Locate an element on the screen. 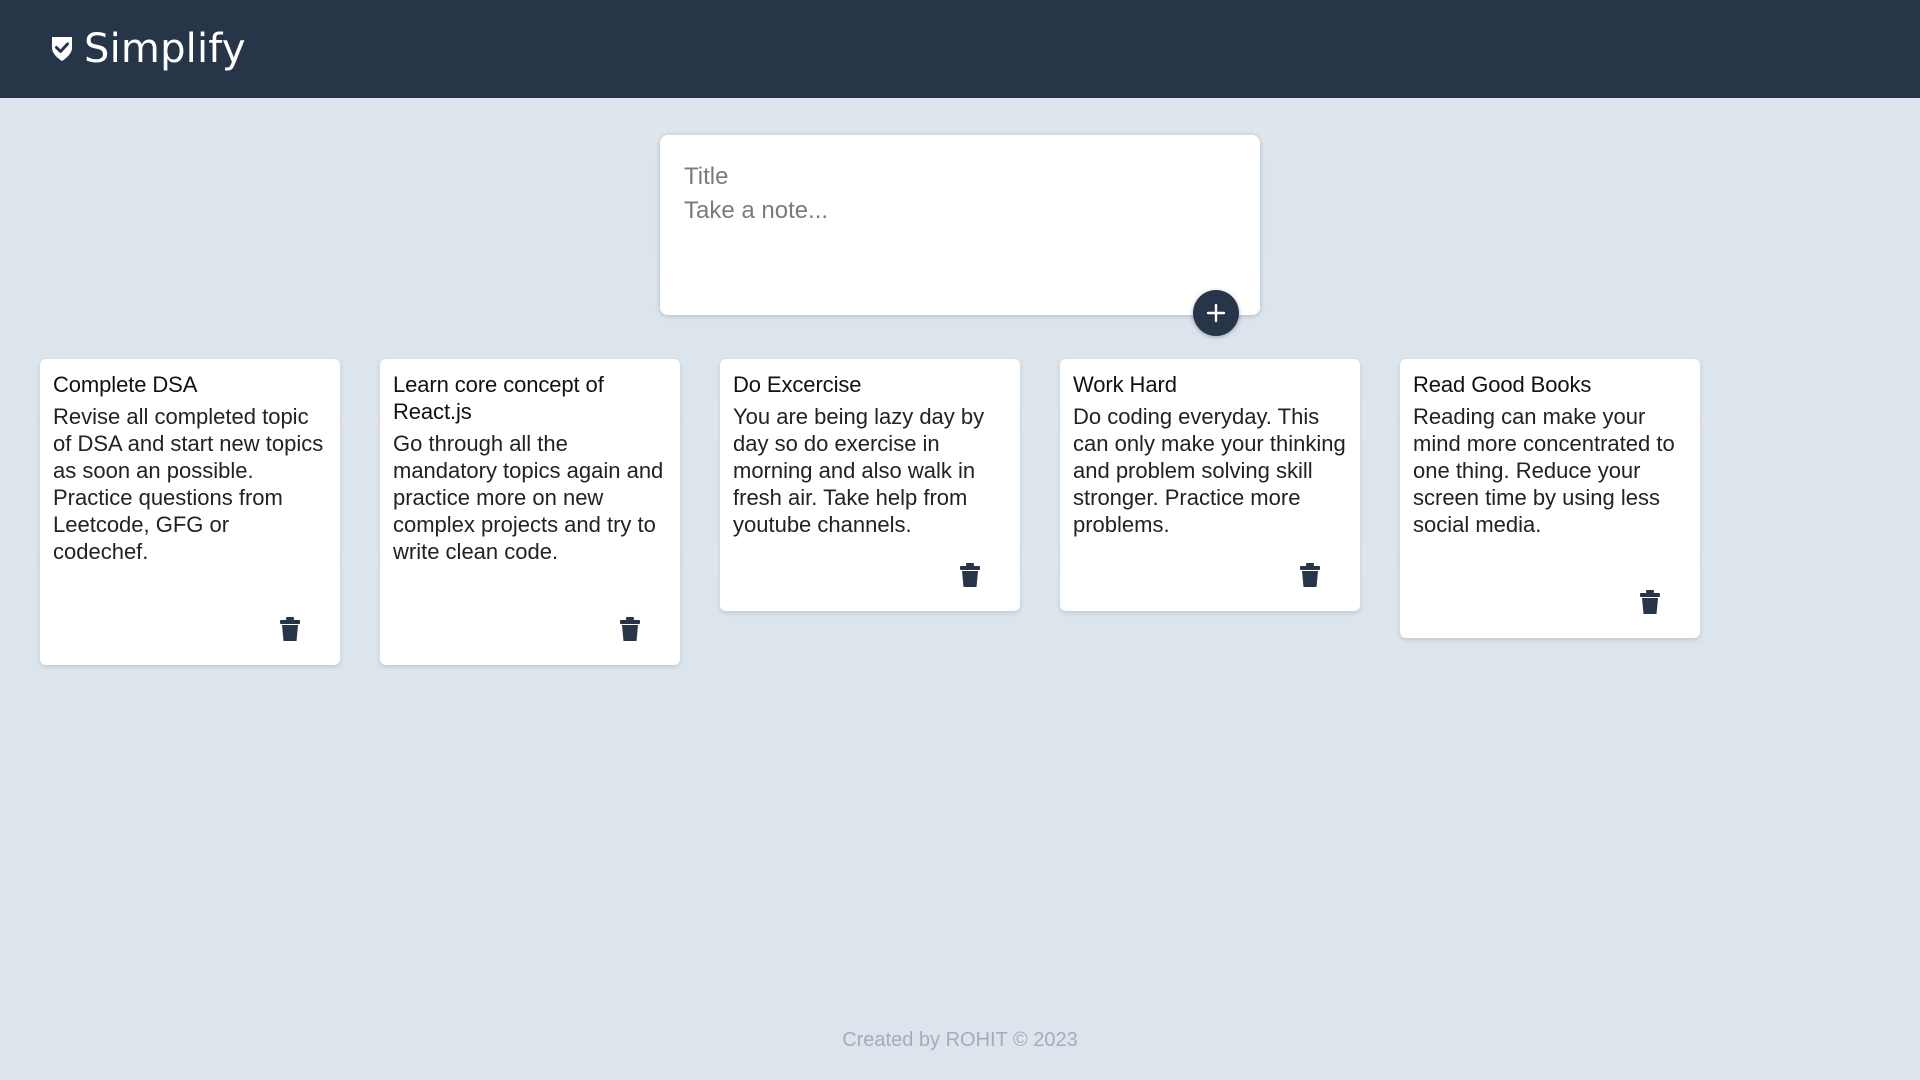 Image resolution: width=1920 pixels, height=1080 pixels. note-title: Do Excercise is located at coordinates (797, 384).